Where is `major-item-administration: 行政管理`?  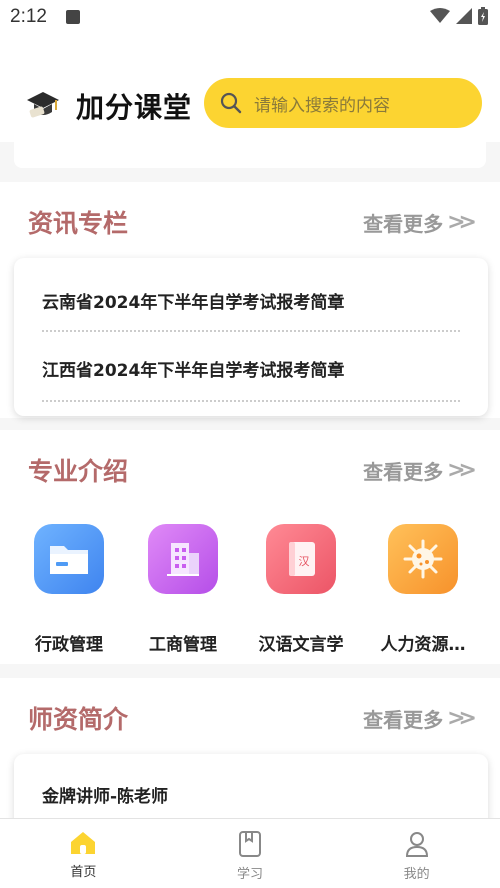
major-item-administration: 行政管理 is located at coordinates (69, 589).